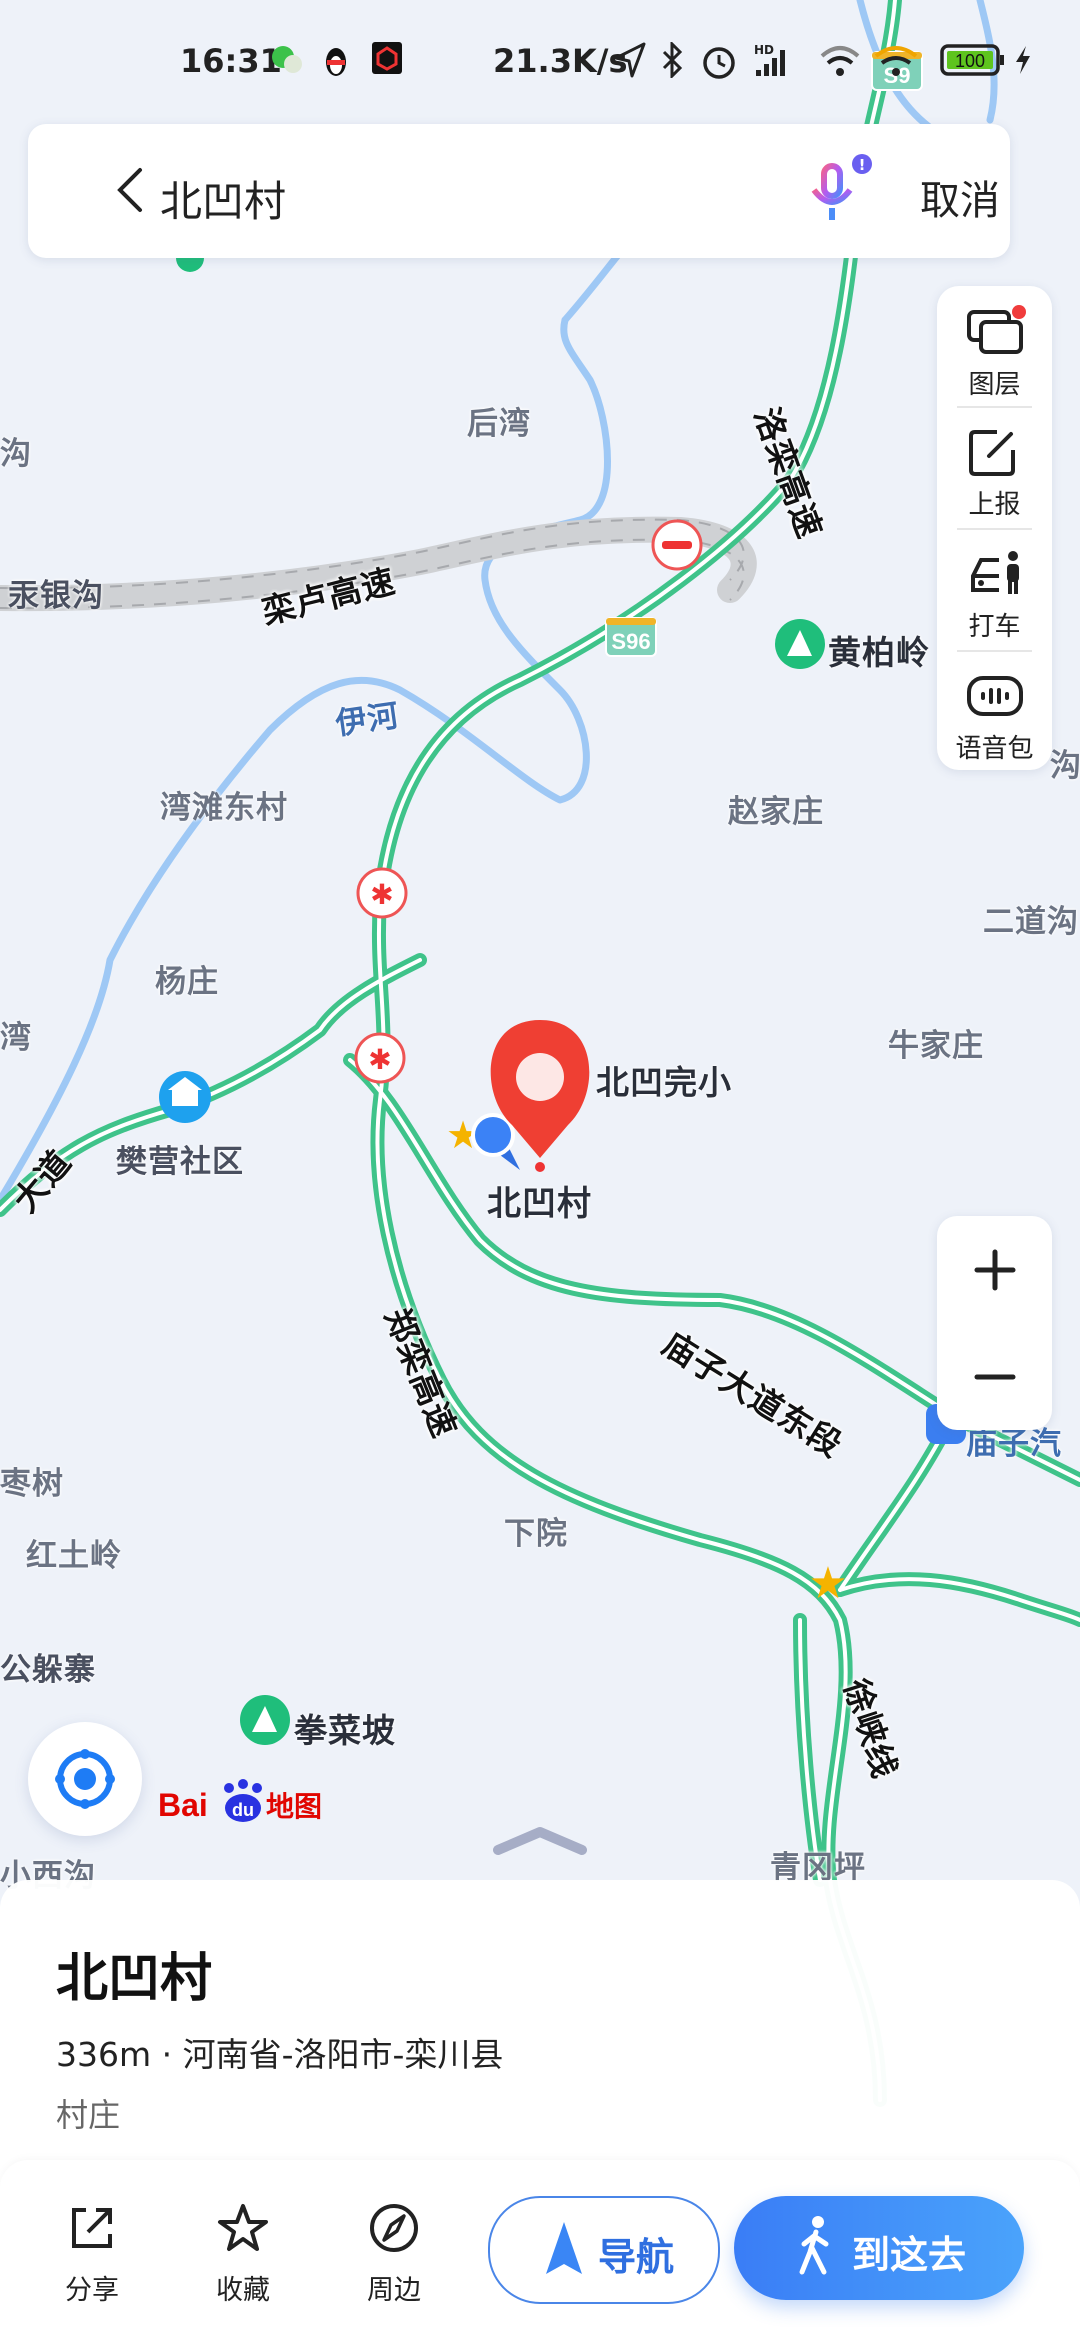 This screenshot has width=1080, height=2340. I want to click on map-label: 杨庄, so click(187, 982).